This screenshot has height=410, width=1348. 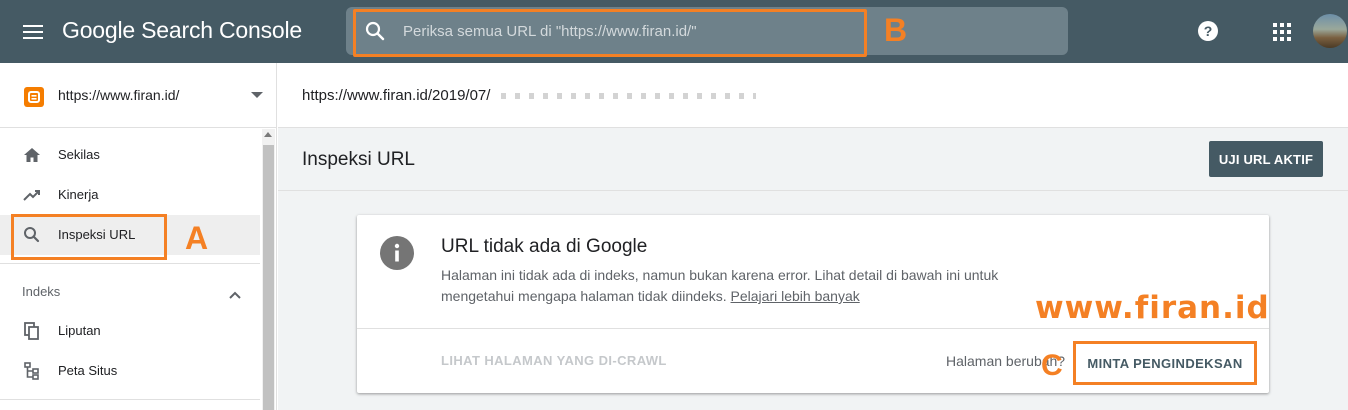 What do you see at coordinates (896, 30) in the screenshot?
I see `annotation-label-b: B` at bounding box center [896, 30].